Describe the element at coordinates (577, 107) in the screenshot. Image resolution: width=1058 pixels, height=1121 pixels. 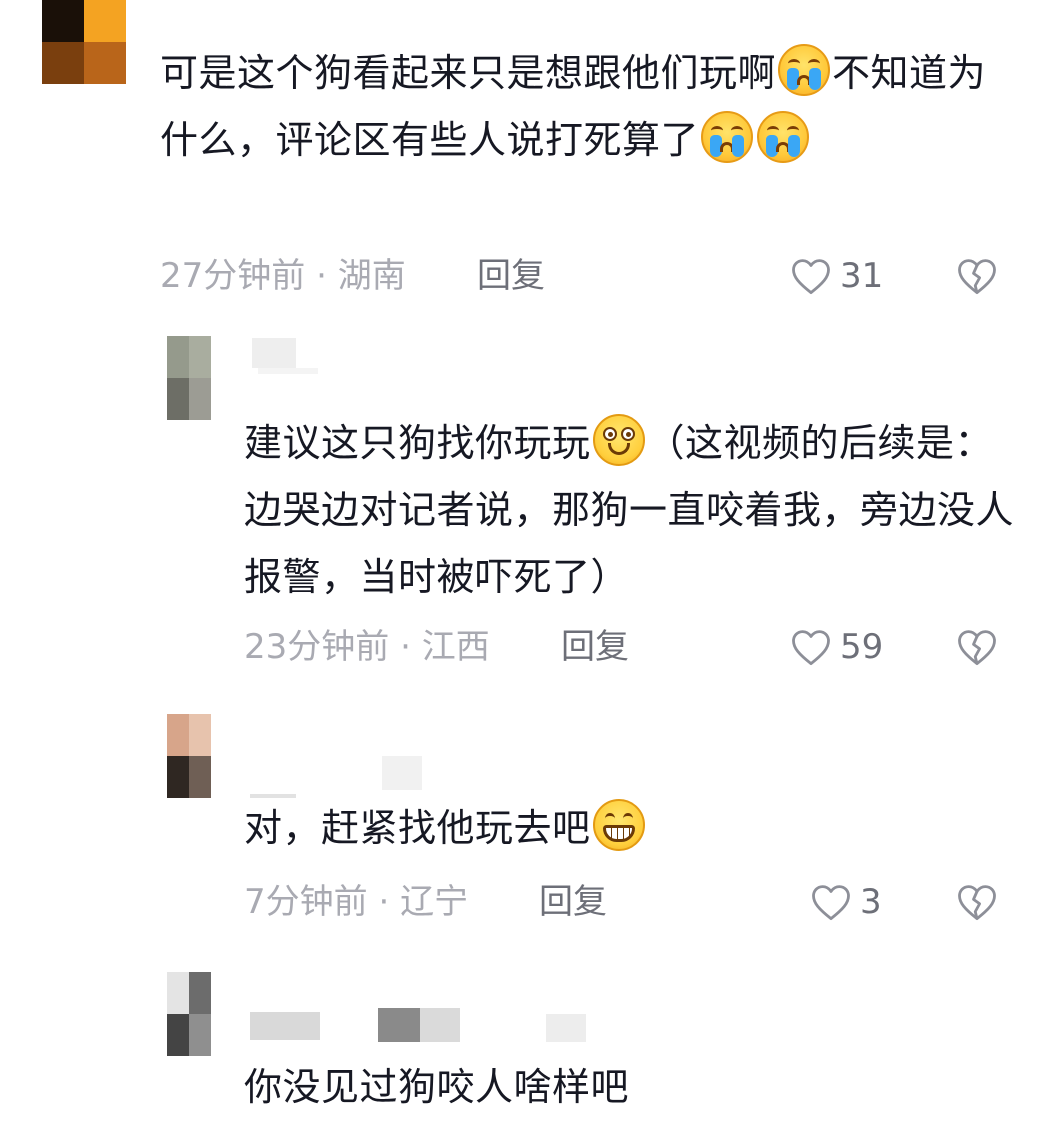
I see `comment-text: 可是这个狗看起来只是想跟他们玩啊 不知道为什么，评论区有些人说打死算了` at that location.